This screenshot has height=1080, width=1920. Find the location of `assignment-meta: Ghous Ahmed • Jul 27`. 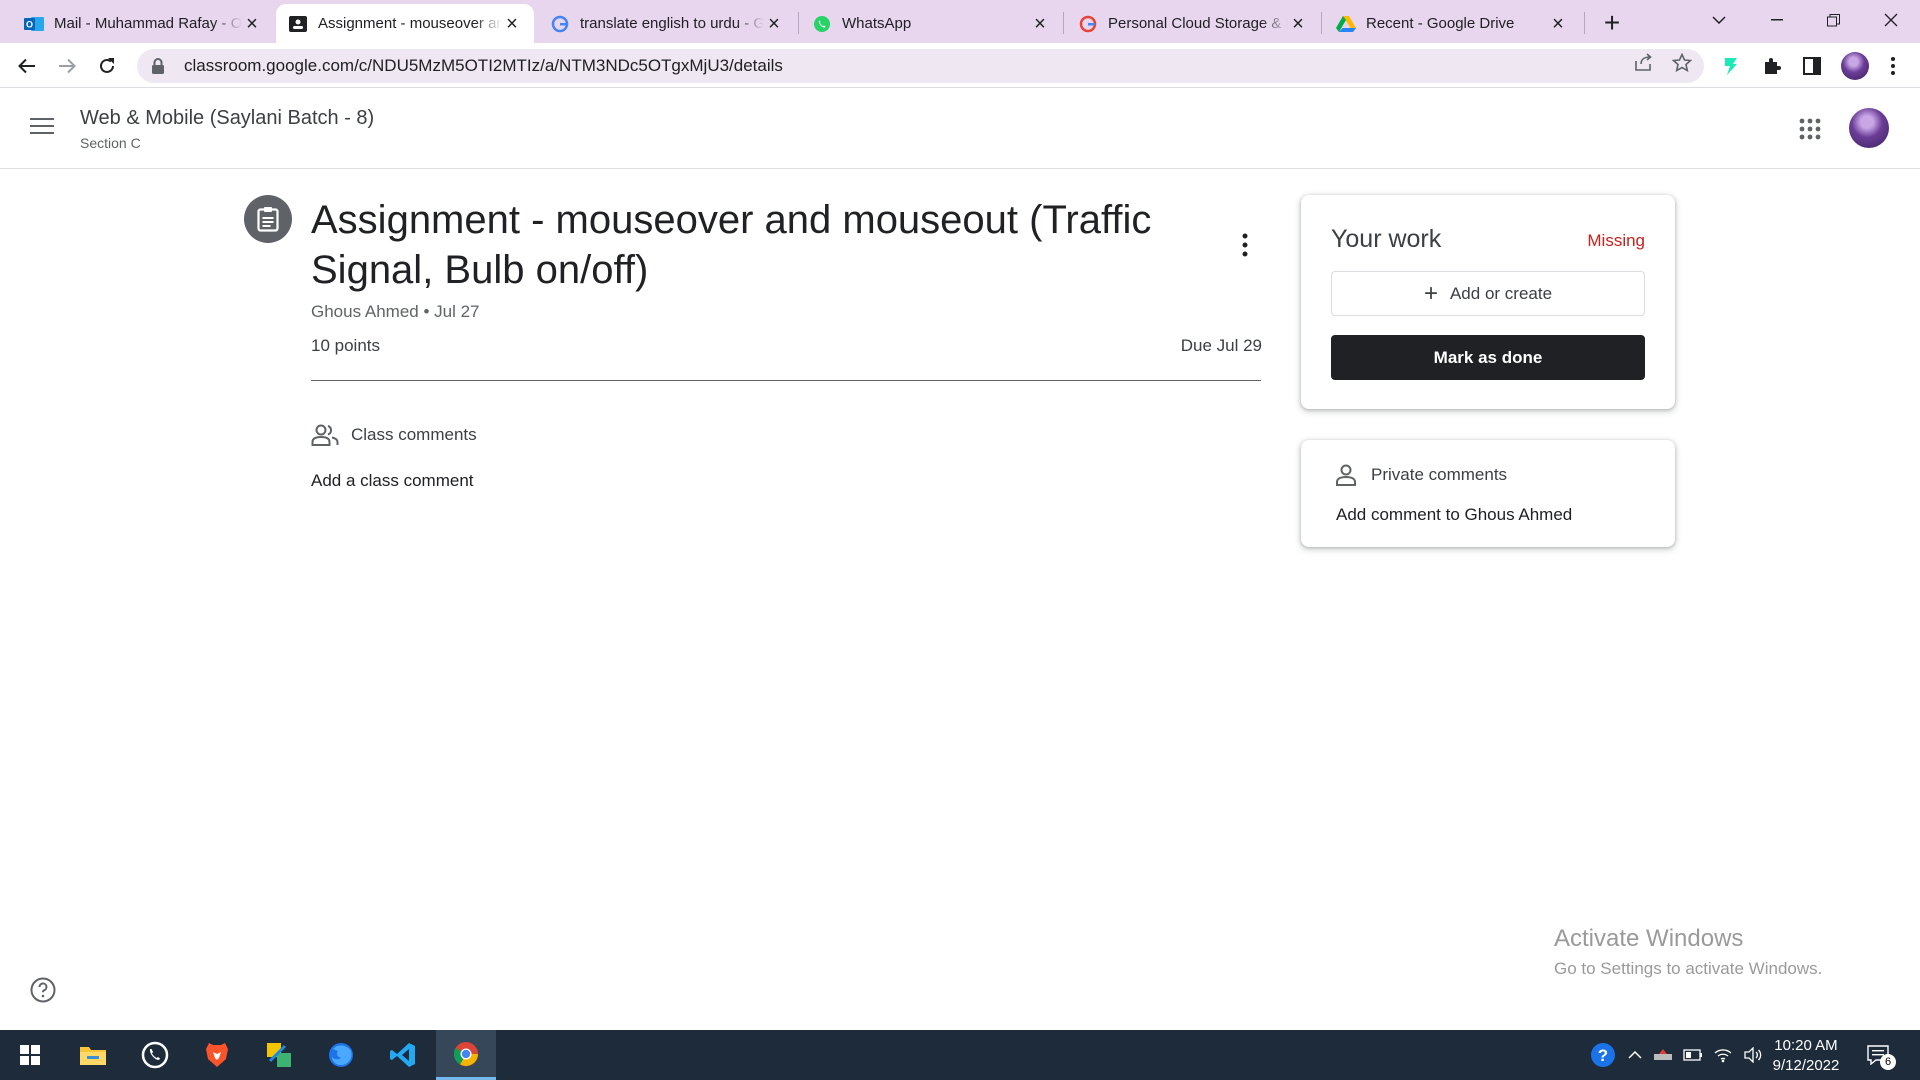

assignment-meta: Ghous Ahmed • Jul 27 is located at coordinates (395, 311).